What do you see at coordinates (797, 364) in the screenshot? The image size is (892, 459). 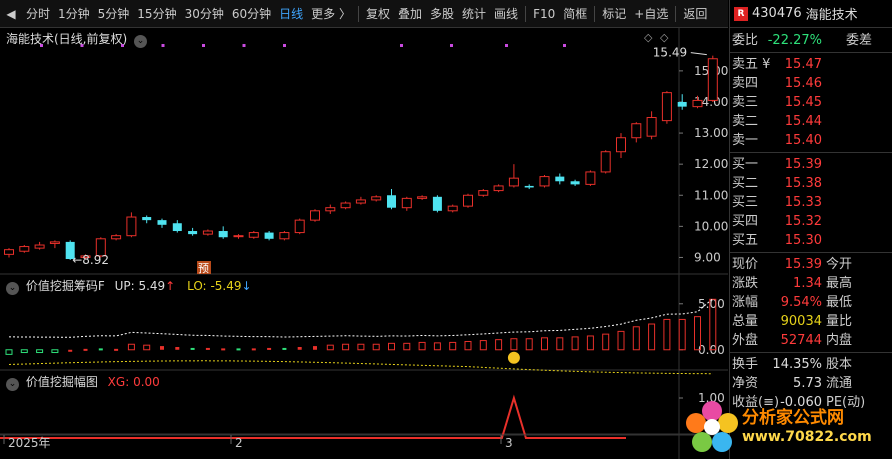 I see `row-value: 14.35%` at bounding box center [797, 364].